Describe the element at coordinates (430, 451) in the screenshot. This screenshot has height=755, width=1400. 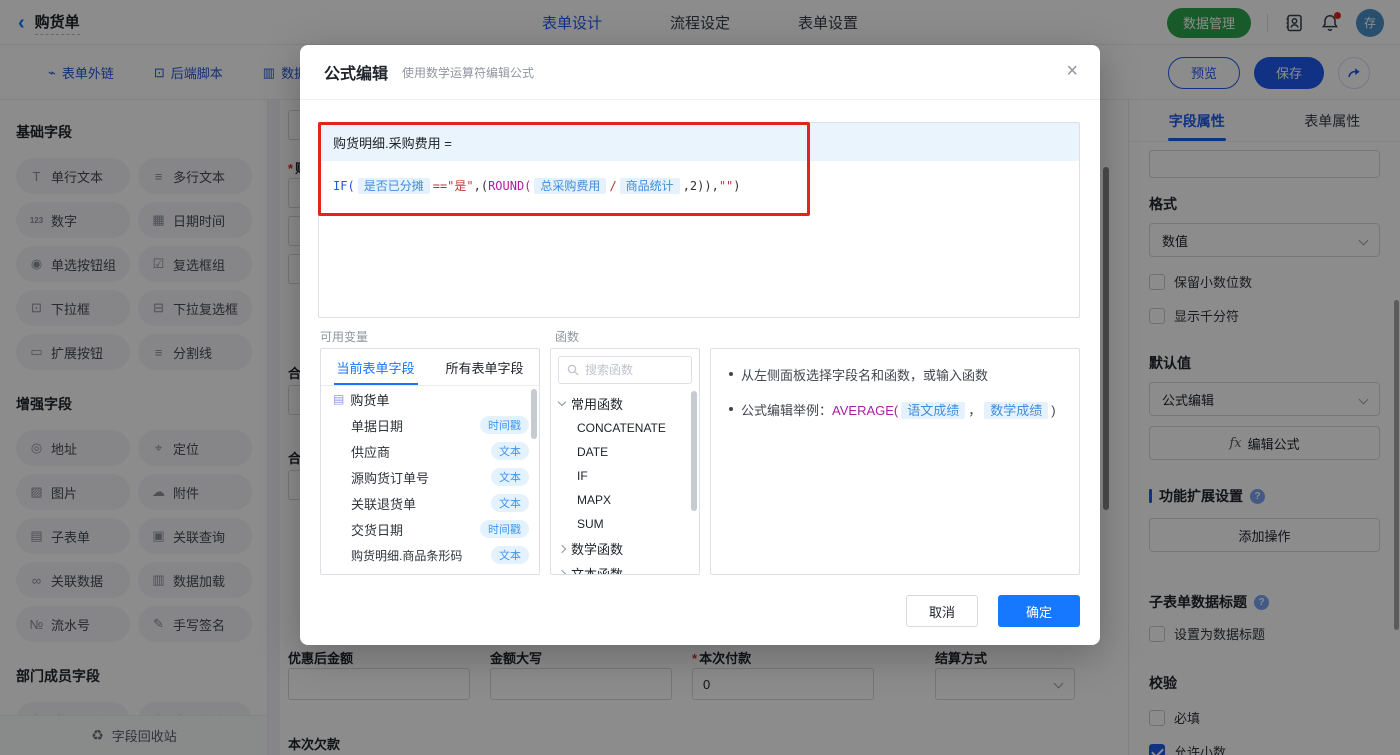
I see `variable-row: 供应商 文本` at that location.